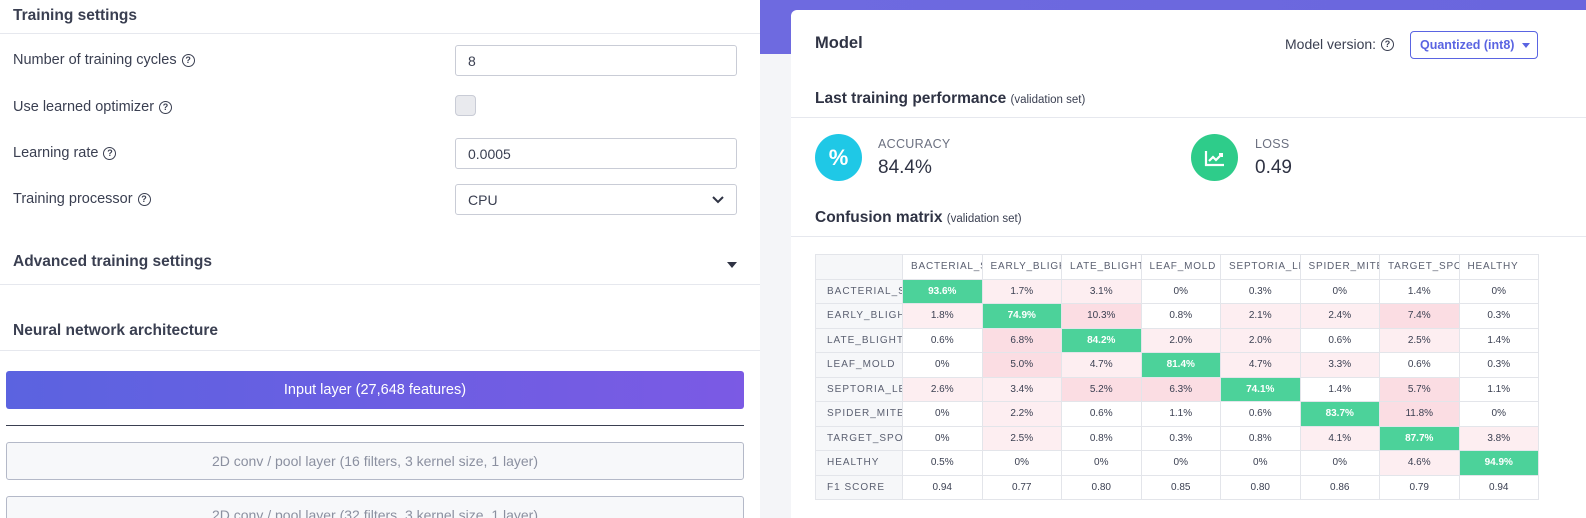 The height and width of the screenshot is (518, 1586). I want to click on f1-score-row: F1 SCORE 0.94 0.77 0.80 0.85 0.80 0.86 0.79 0.94, so click(1177, 487).